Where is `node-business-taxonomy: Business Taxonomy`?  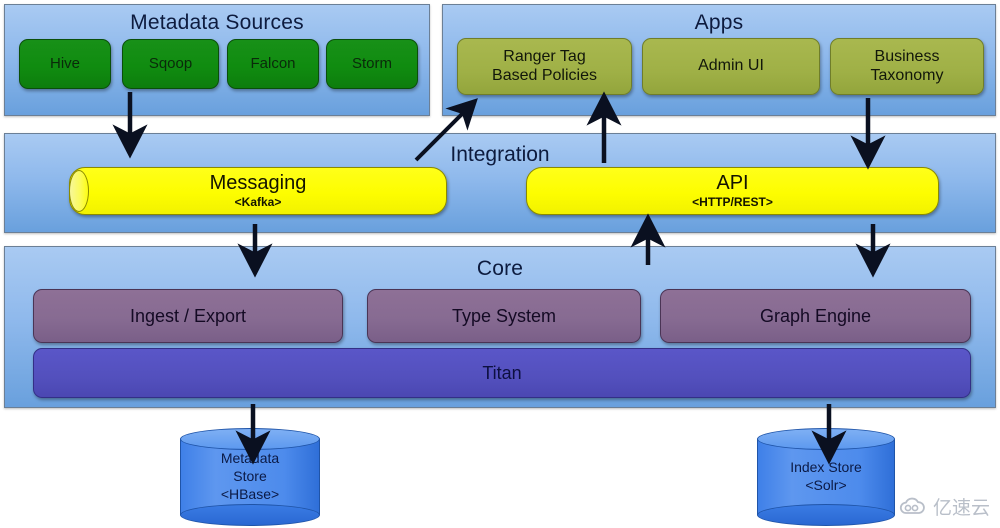
node-business-taxonomy: Business Taxonomy is located at coordinates (907, 66).